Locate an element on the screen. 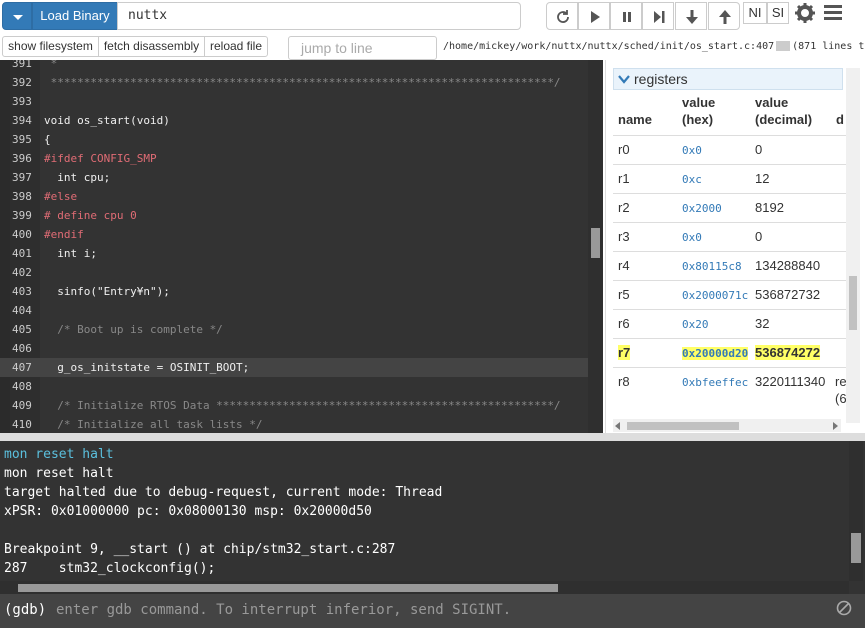  restart-button is located at coordinates (562, 16).